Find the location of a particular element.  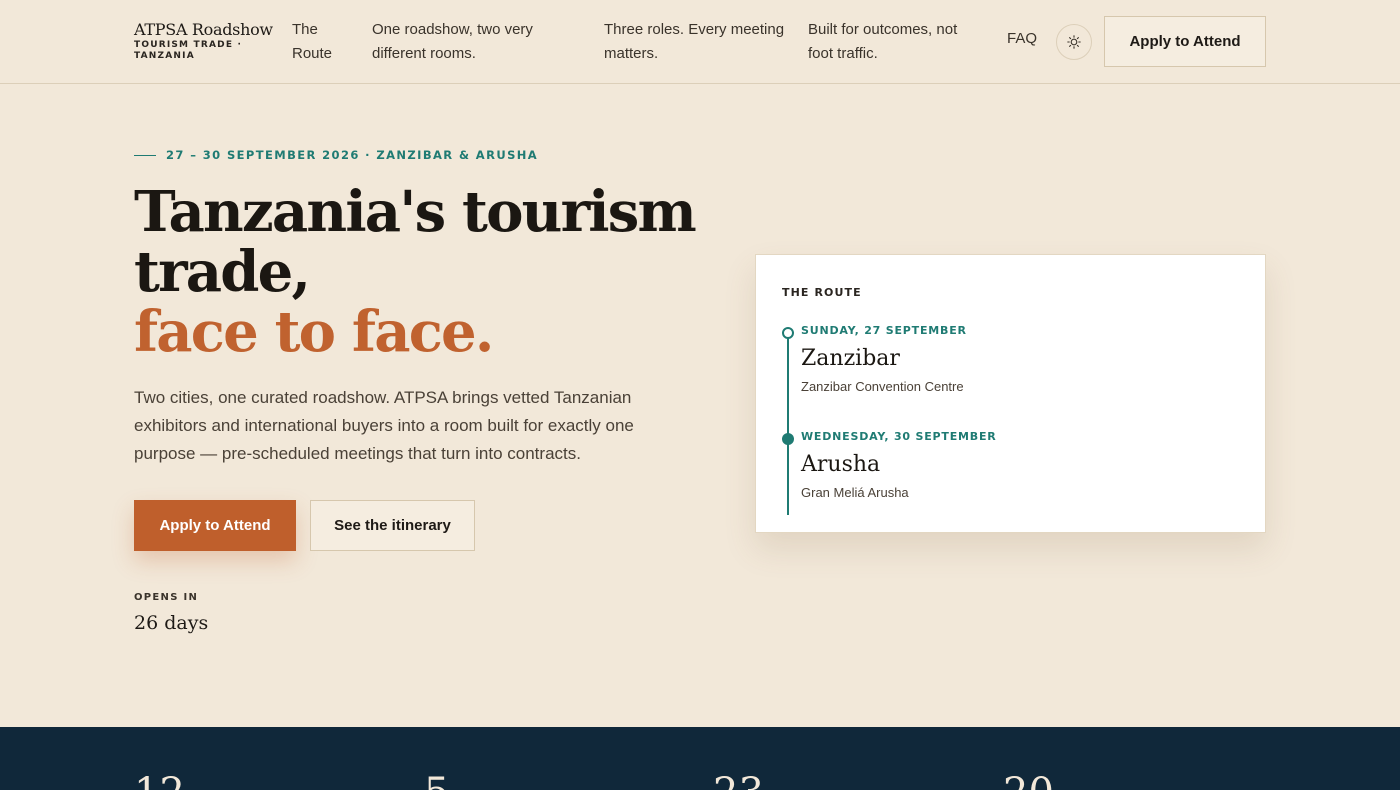

stop-date: SUNDAY, 27 SEPTEMBER is located at coordinates (884, 330).